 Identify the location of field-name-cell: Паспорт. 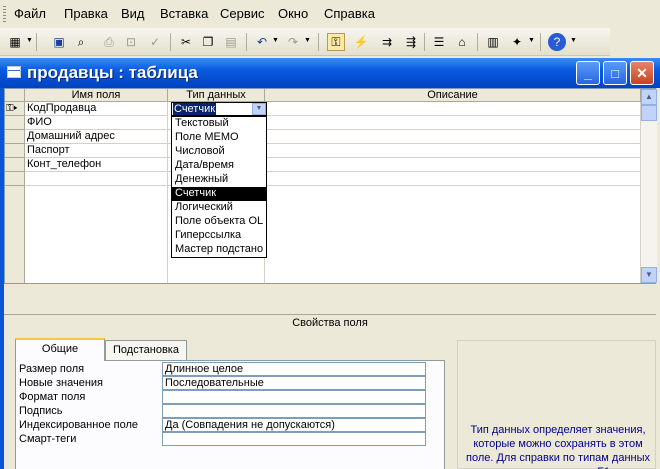
(96, 151).